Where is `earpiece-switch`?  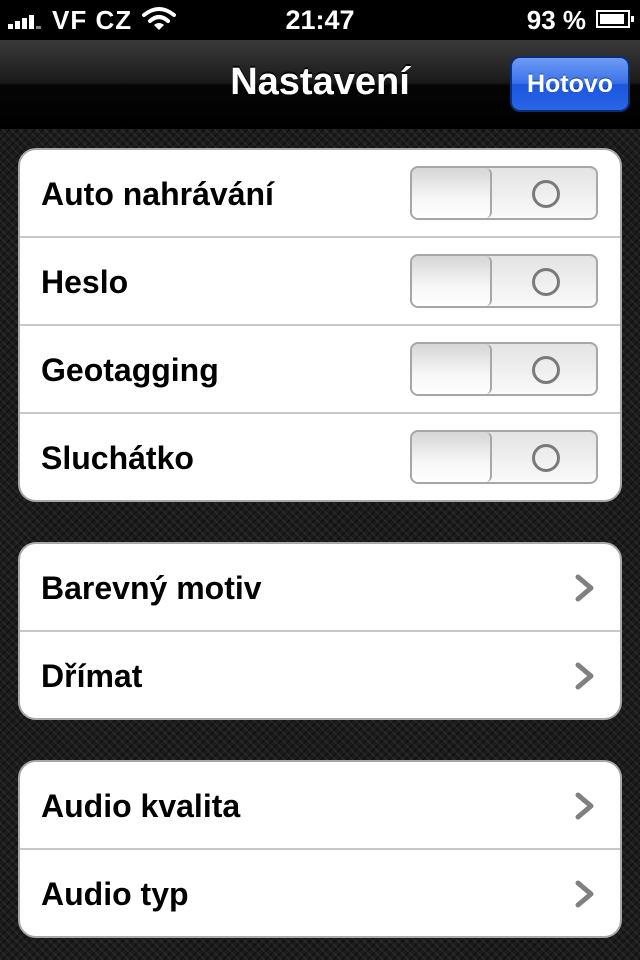 earpiece-switch is located at coordinates (504, 457).